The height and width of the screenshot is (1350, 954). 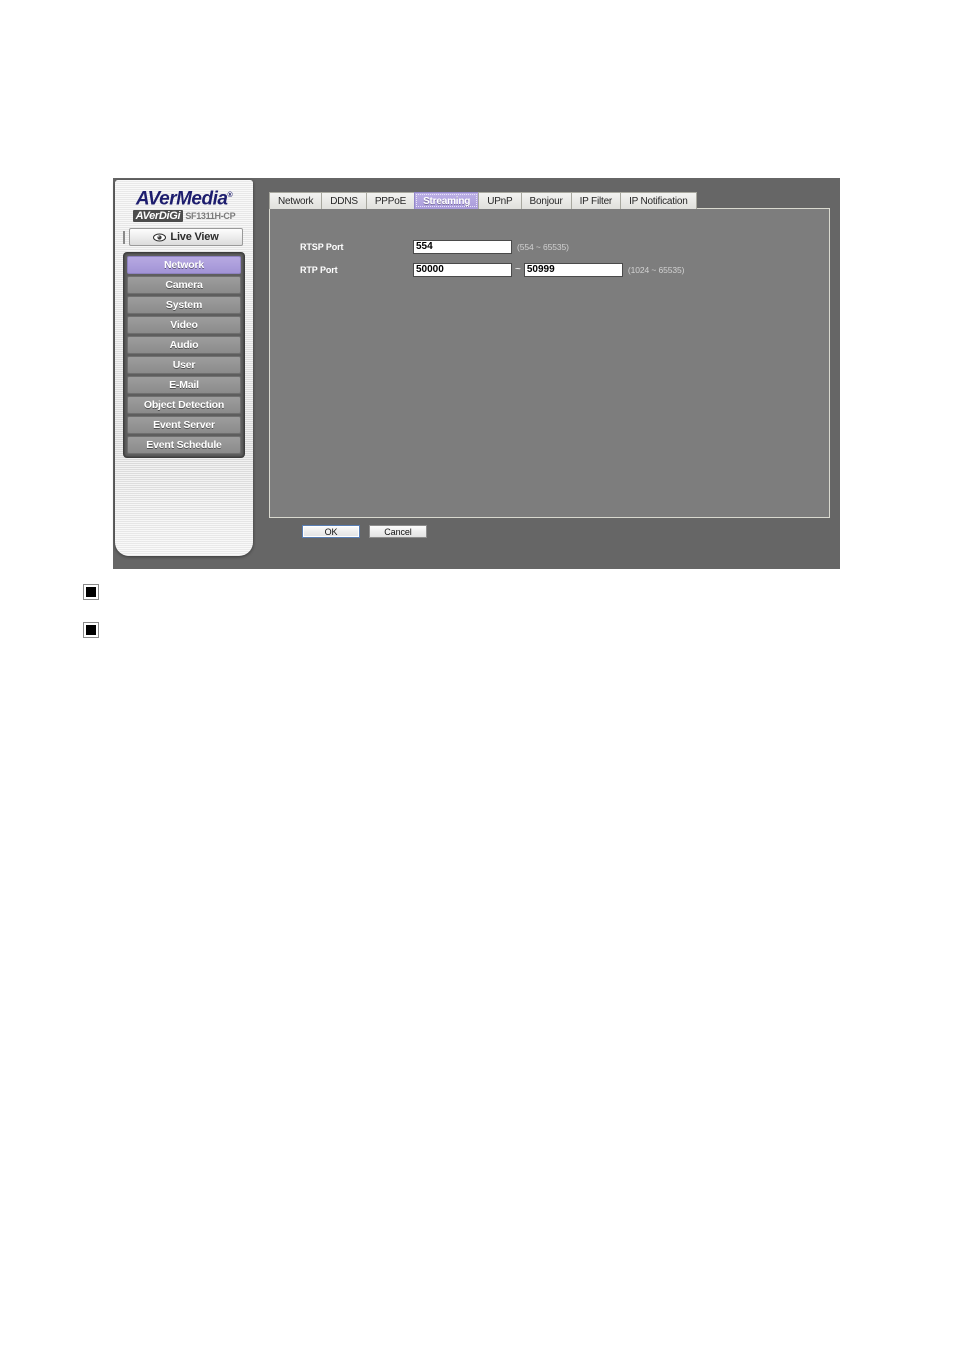 What do you see at coordinates (364, 531) in the screenshot?
I see `footer-buttons: OK Cancel` at bounding box center [364, 531].